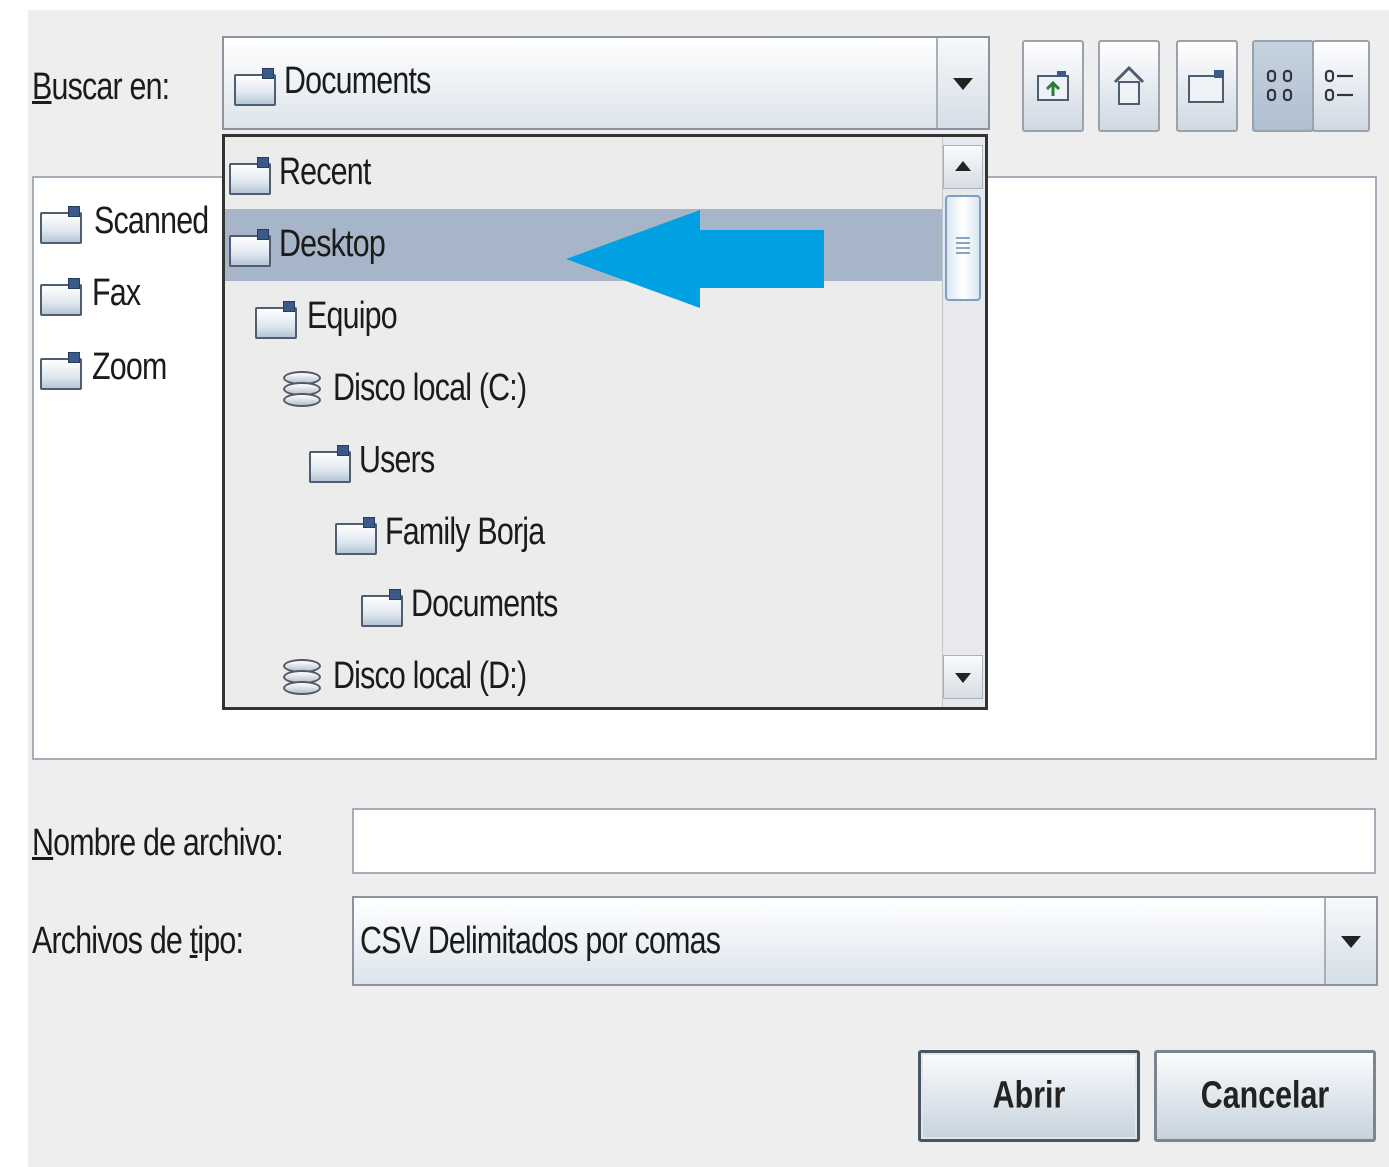 This screenshot has height=1167, width=1389. I want to click on home-icon, so click(1129, 85).